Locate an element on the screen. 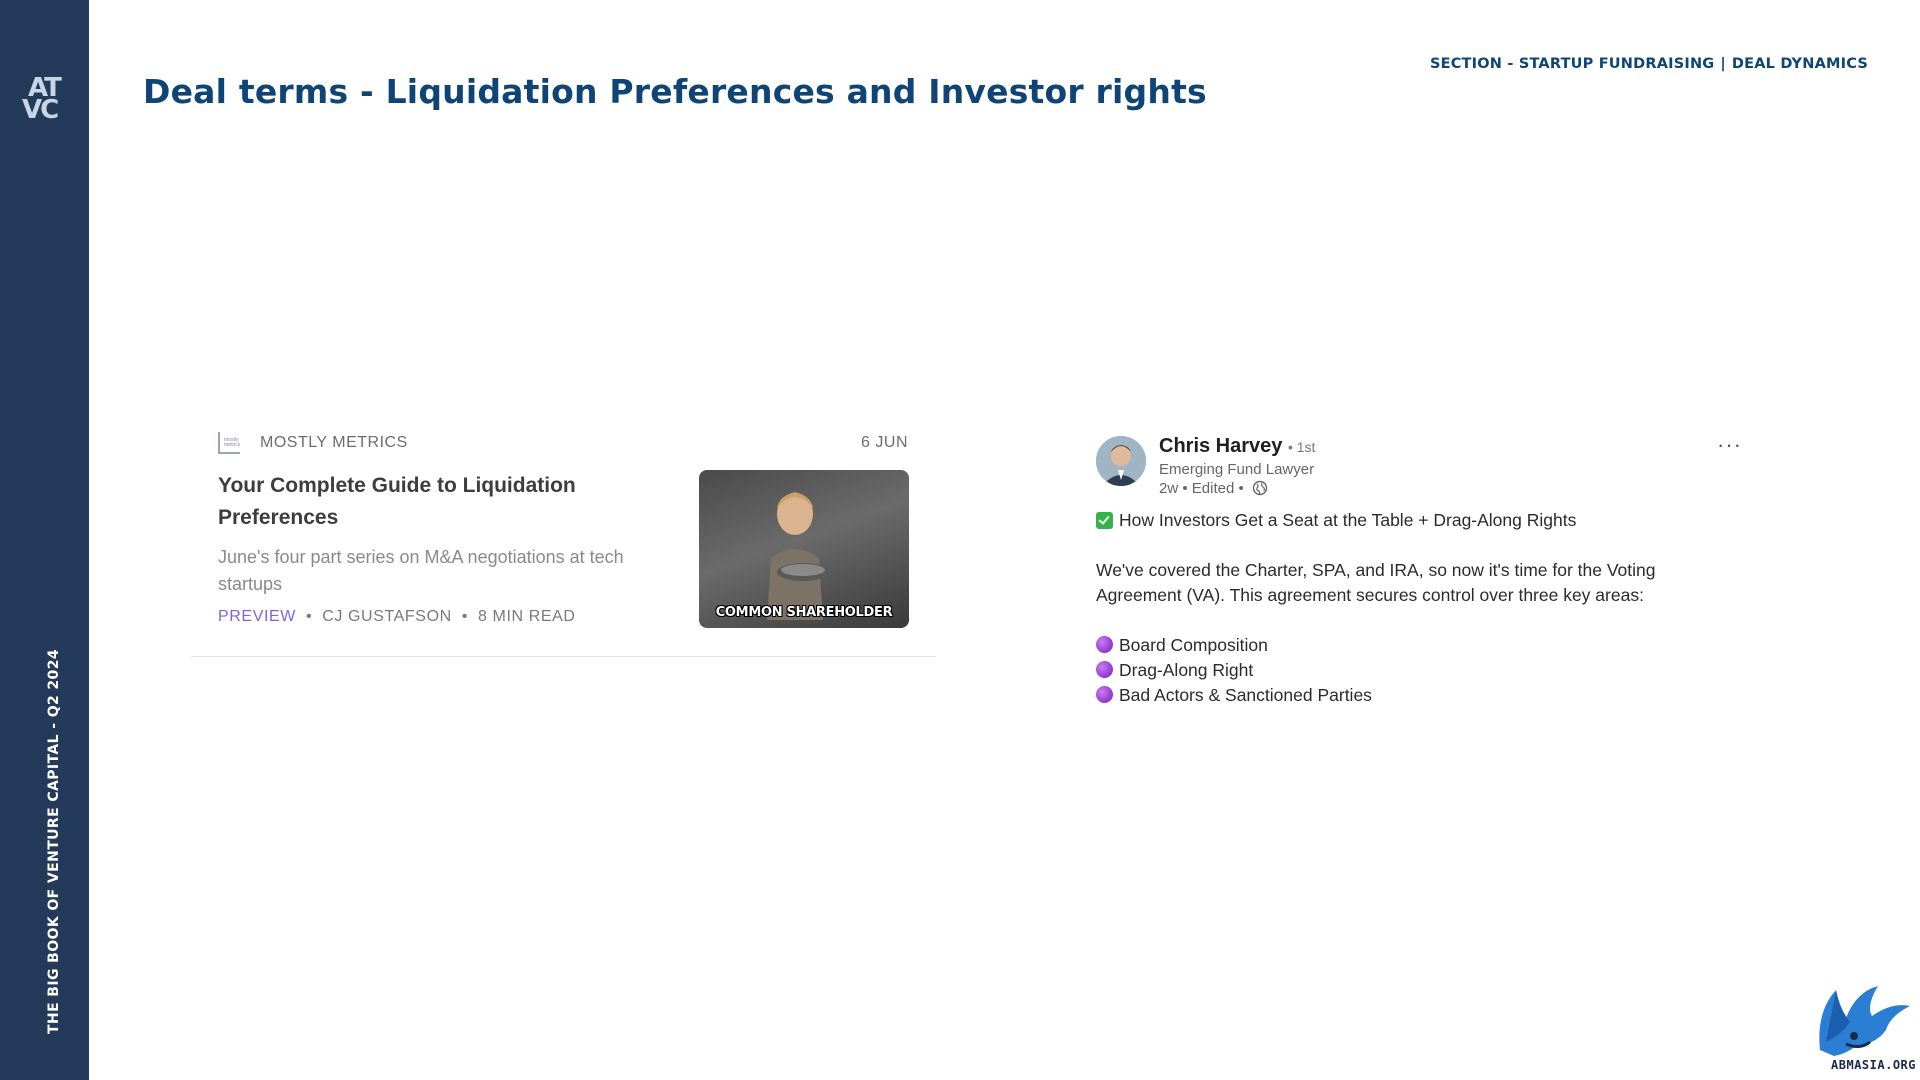 Image resolution: width=1920 pixels, height=1080 pixels. checkmark-icon is located at coordinates (1104, 520).